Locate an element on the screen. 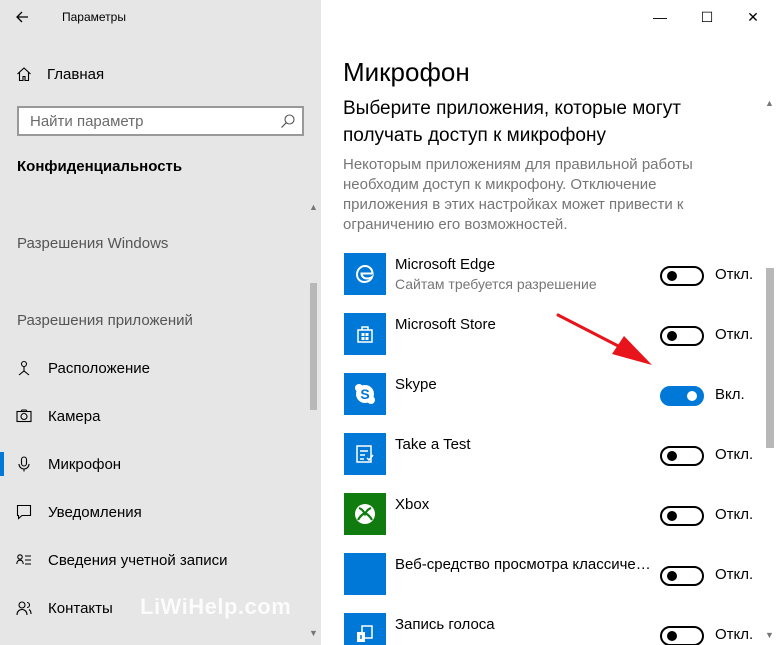 This screenshot has height=645, width=777. take-a-test-icon is located at coordinates (365, 454).